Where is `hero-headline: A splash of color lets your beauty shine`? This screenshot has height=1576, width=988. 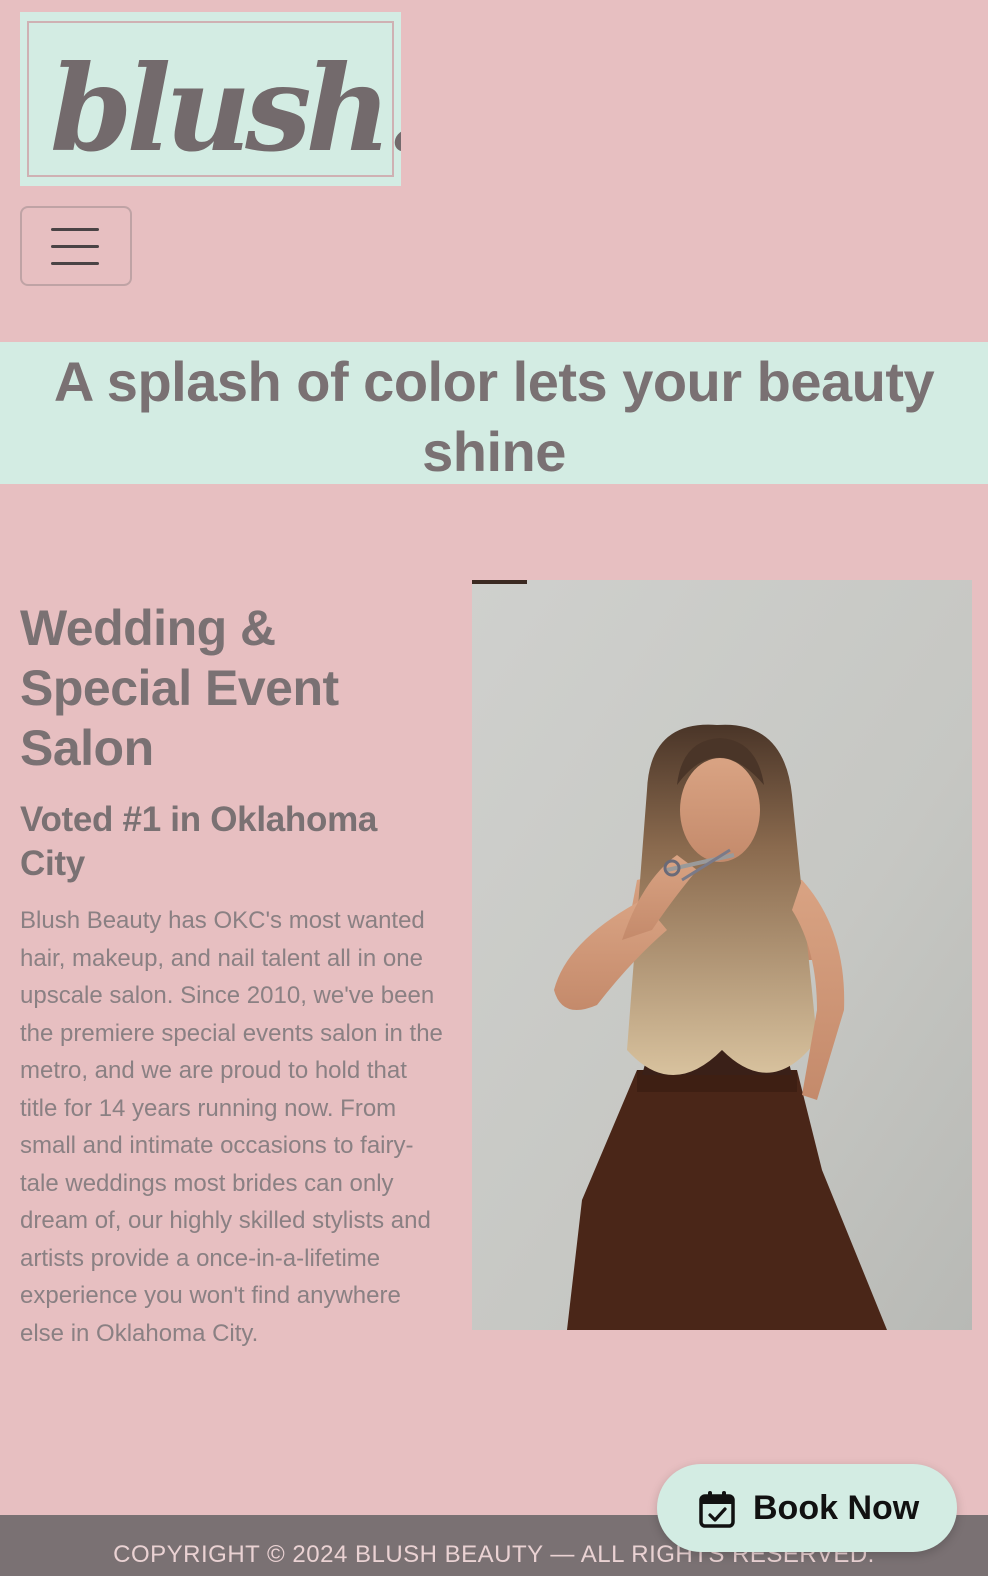
hero-headline: A splash of color lets your beauty shine is located at coordinates (494, 416).